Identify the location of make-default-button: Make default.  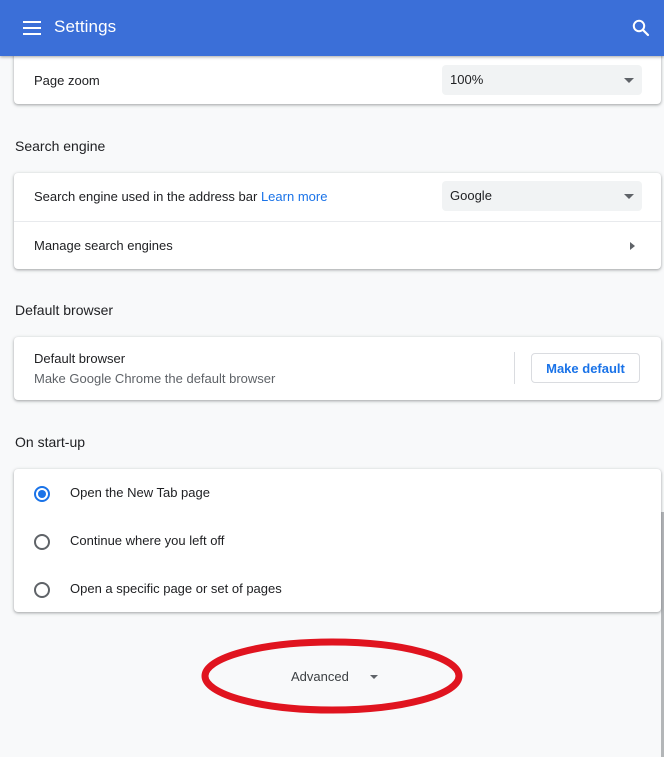
(585, 368).